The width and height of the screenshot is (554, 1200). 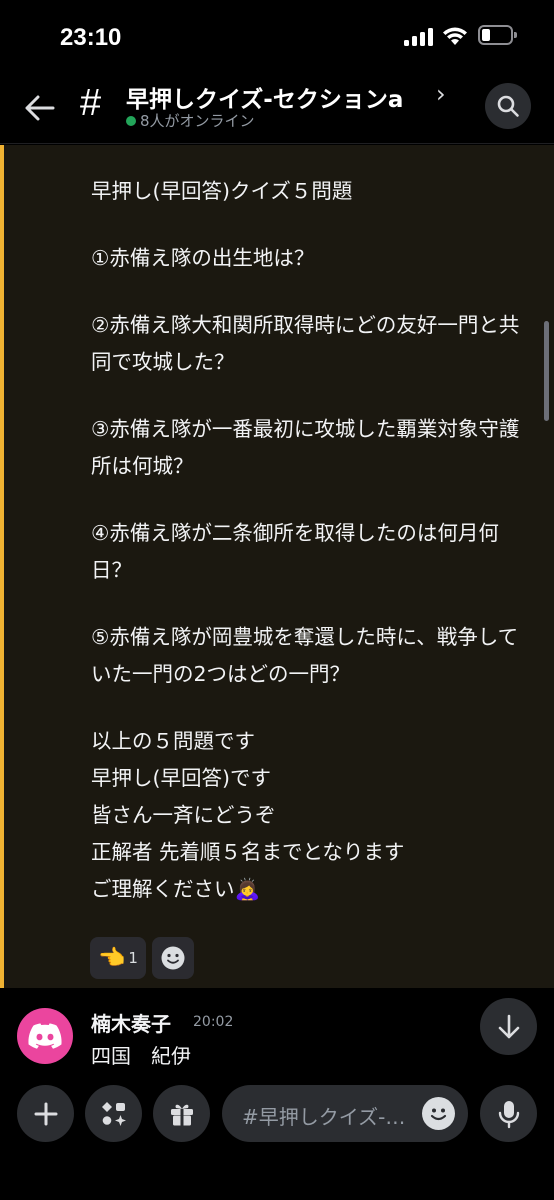 I want to click on status-time: 23:10, so click(x=91, y=37).